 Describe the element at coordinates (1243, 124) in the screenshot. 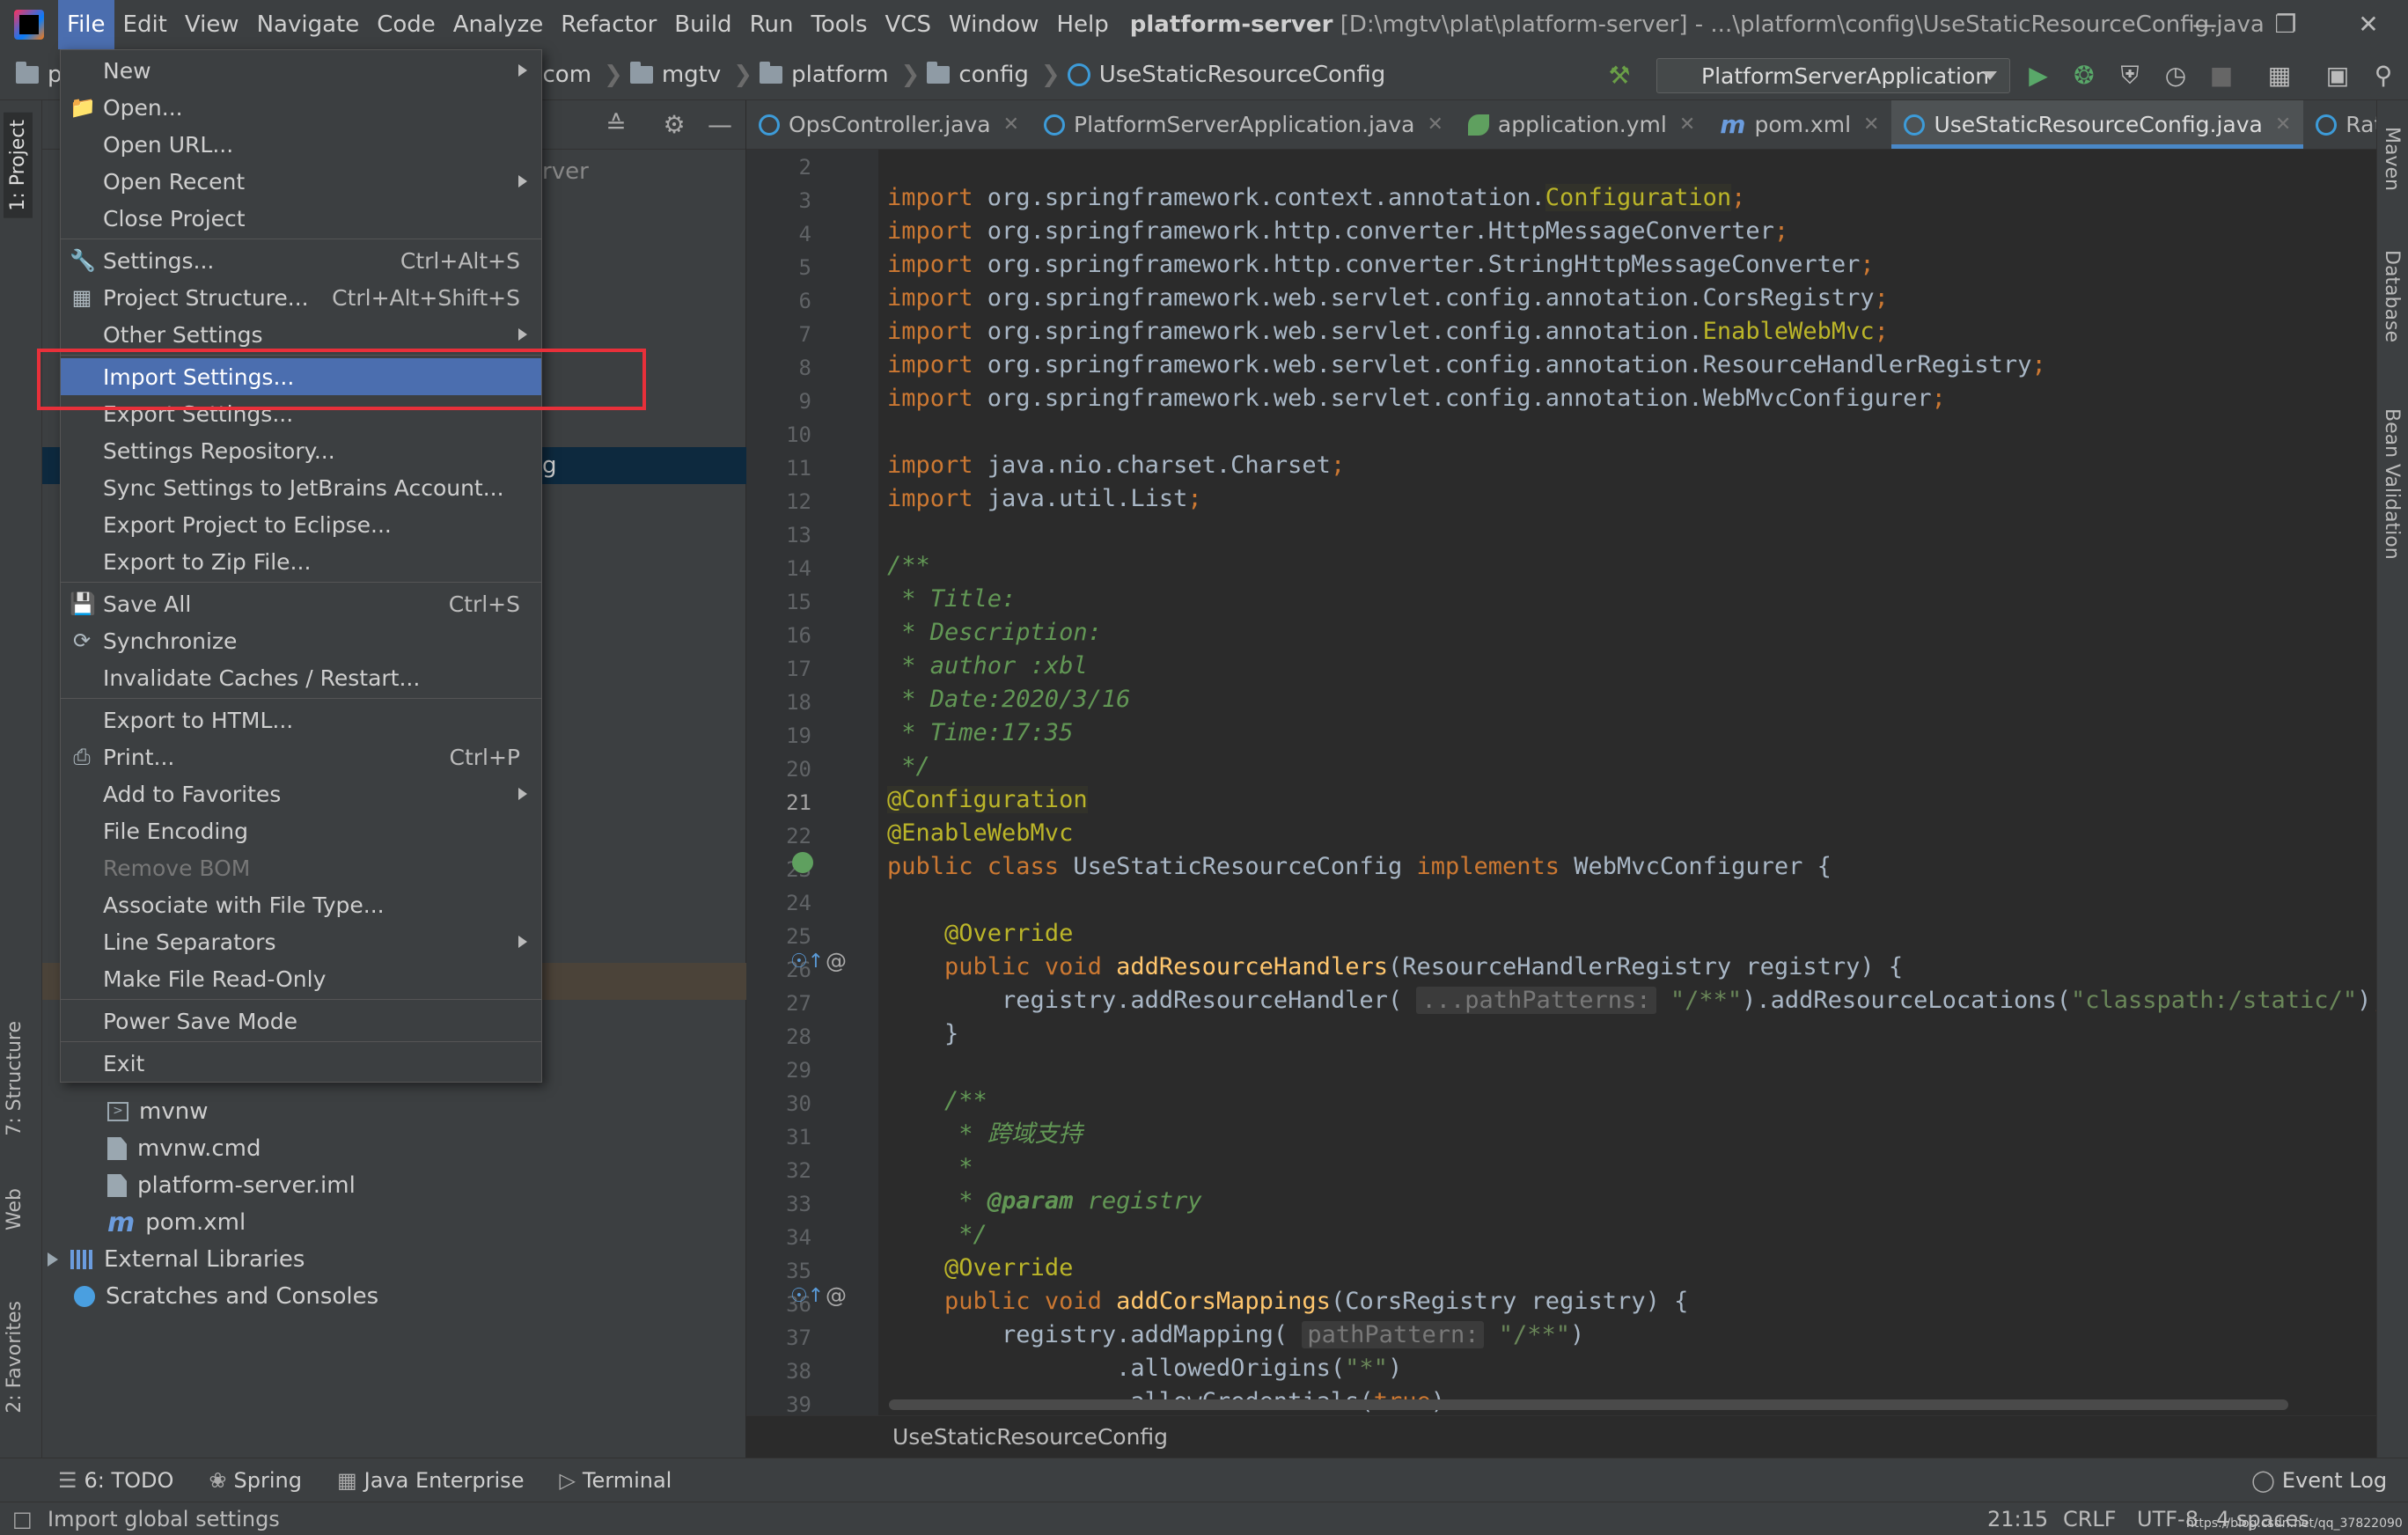

I see `editor-tab-platformserverapplication: PlatformServerApplication.java ✕` at that location.